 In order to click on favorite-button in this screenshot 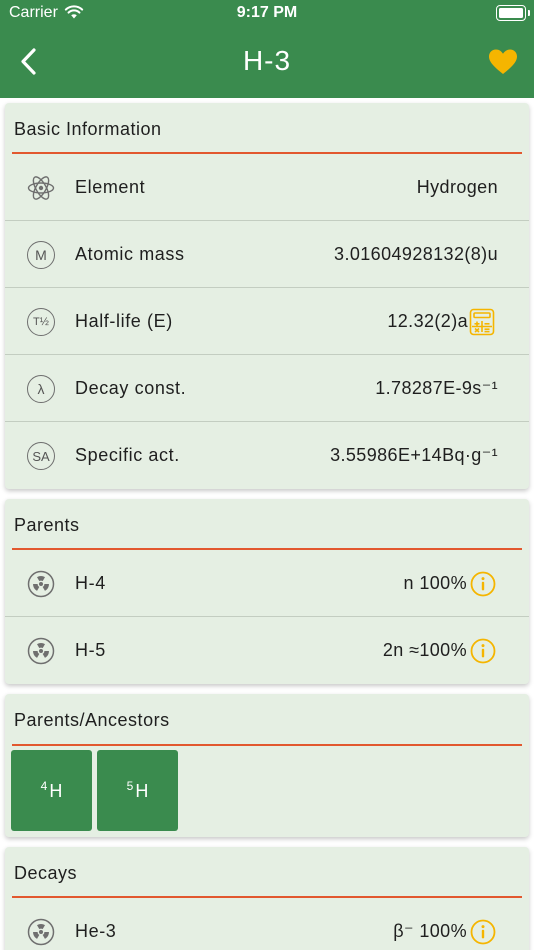, I will do `click(503, 62)`.